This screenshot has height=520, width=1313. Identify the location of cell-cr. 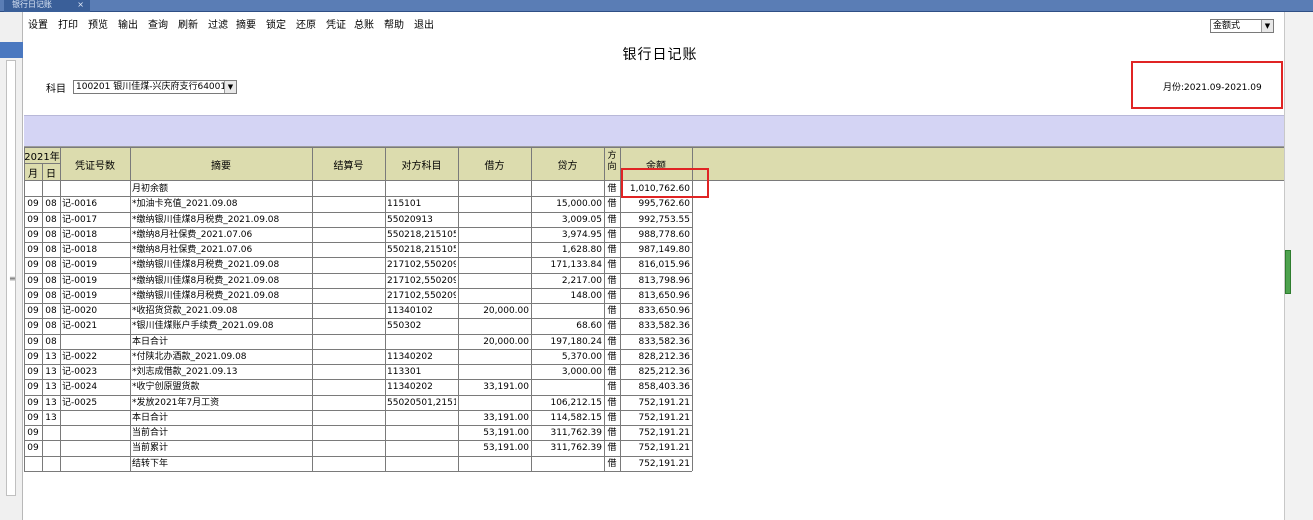
(567, 311).